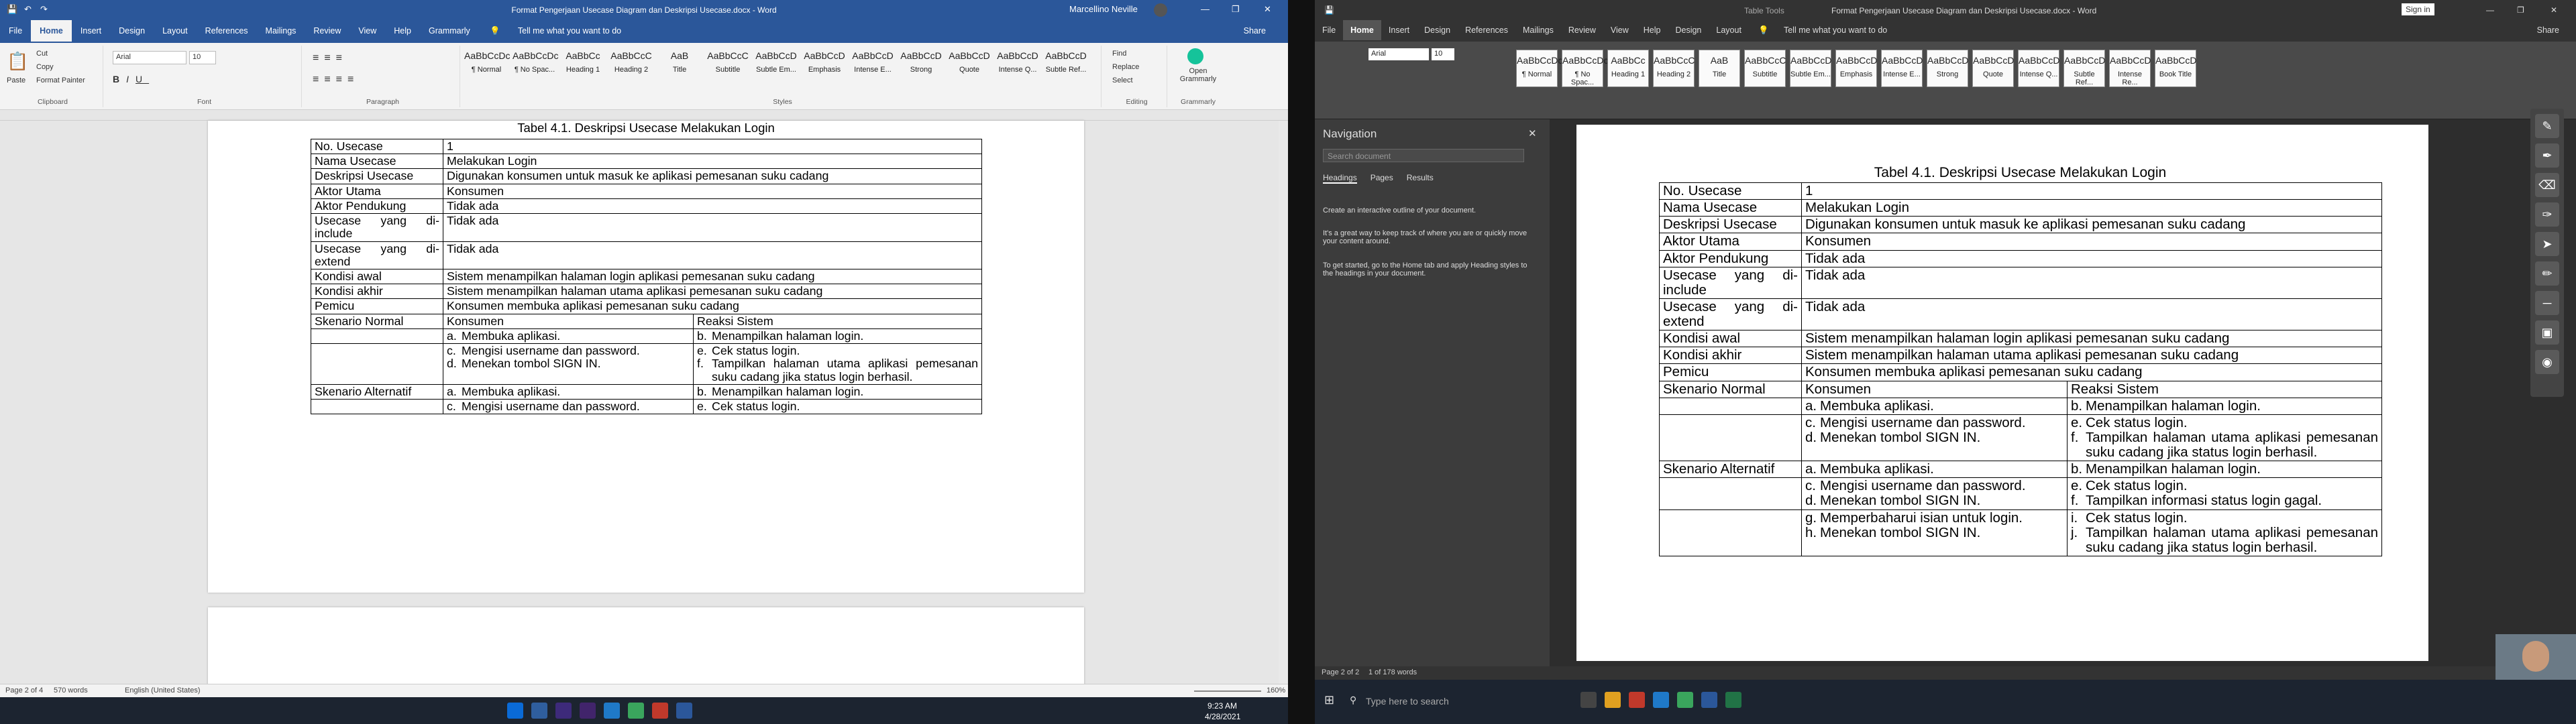  What do you see at coordinates (1437, 30) in the screenshot?
I see `tab-design: Design` at bounding box center [1437, 30].